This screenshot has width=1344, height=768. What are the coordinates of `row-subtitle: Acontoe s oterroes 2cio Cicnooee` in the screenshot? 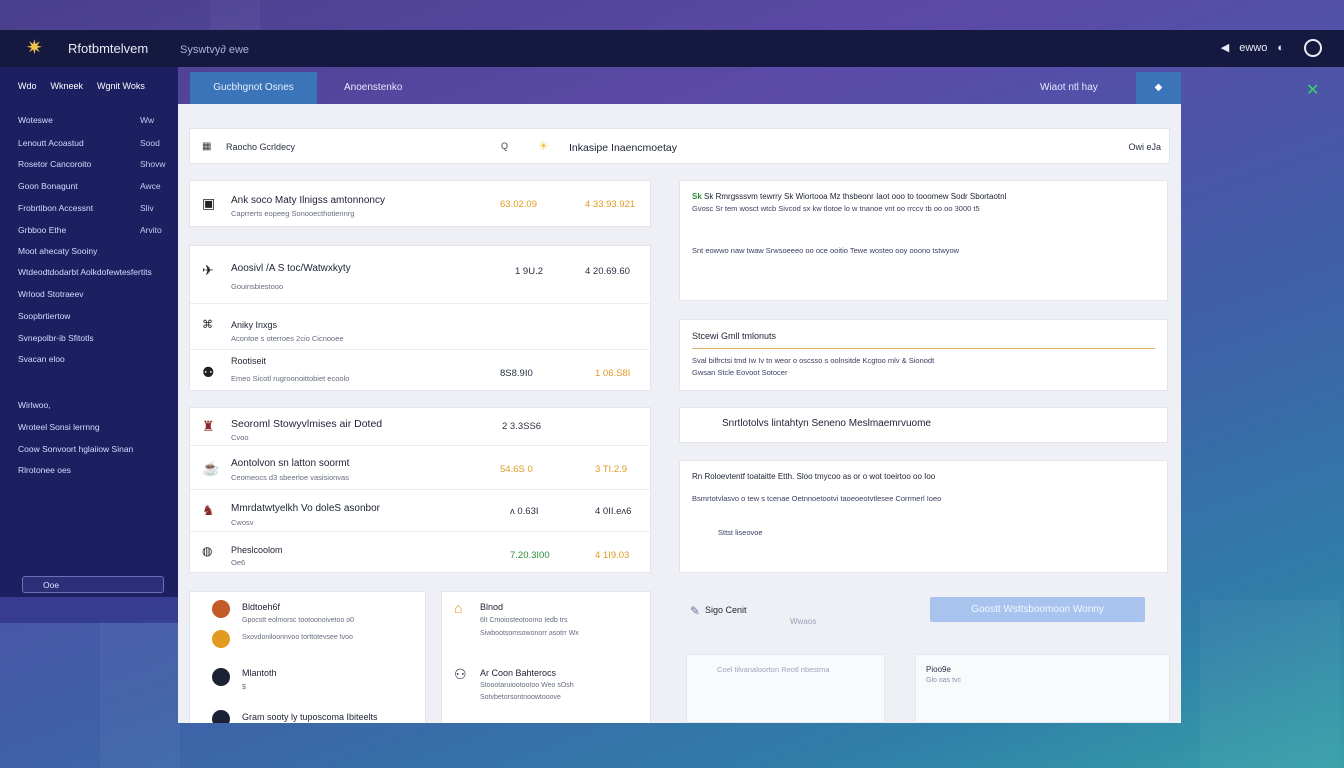 It's located at (287, 338).